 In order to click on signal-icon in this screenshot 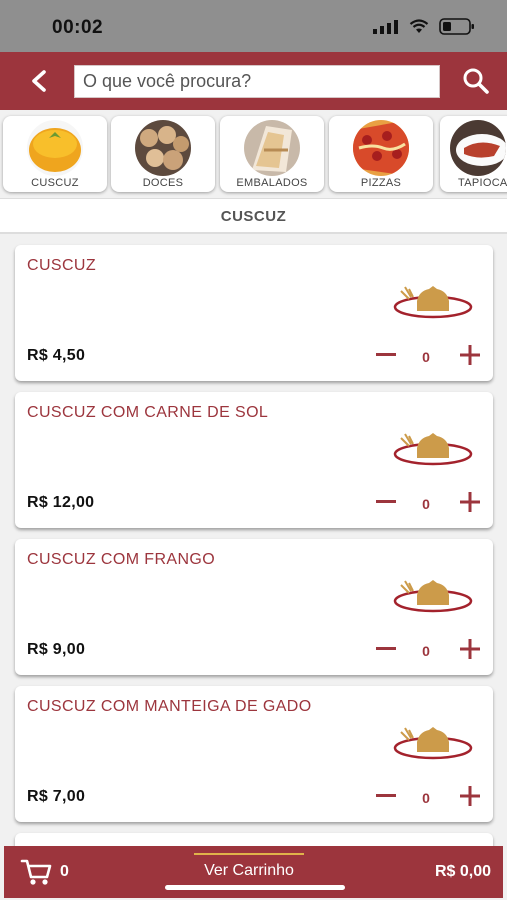, I will do `click(385, 26)`.